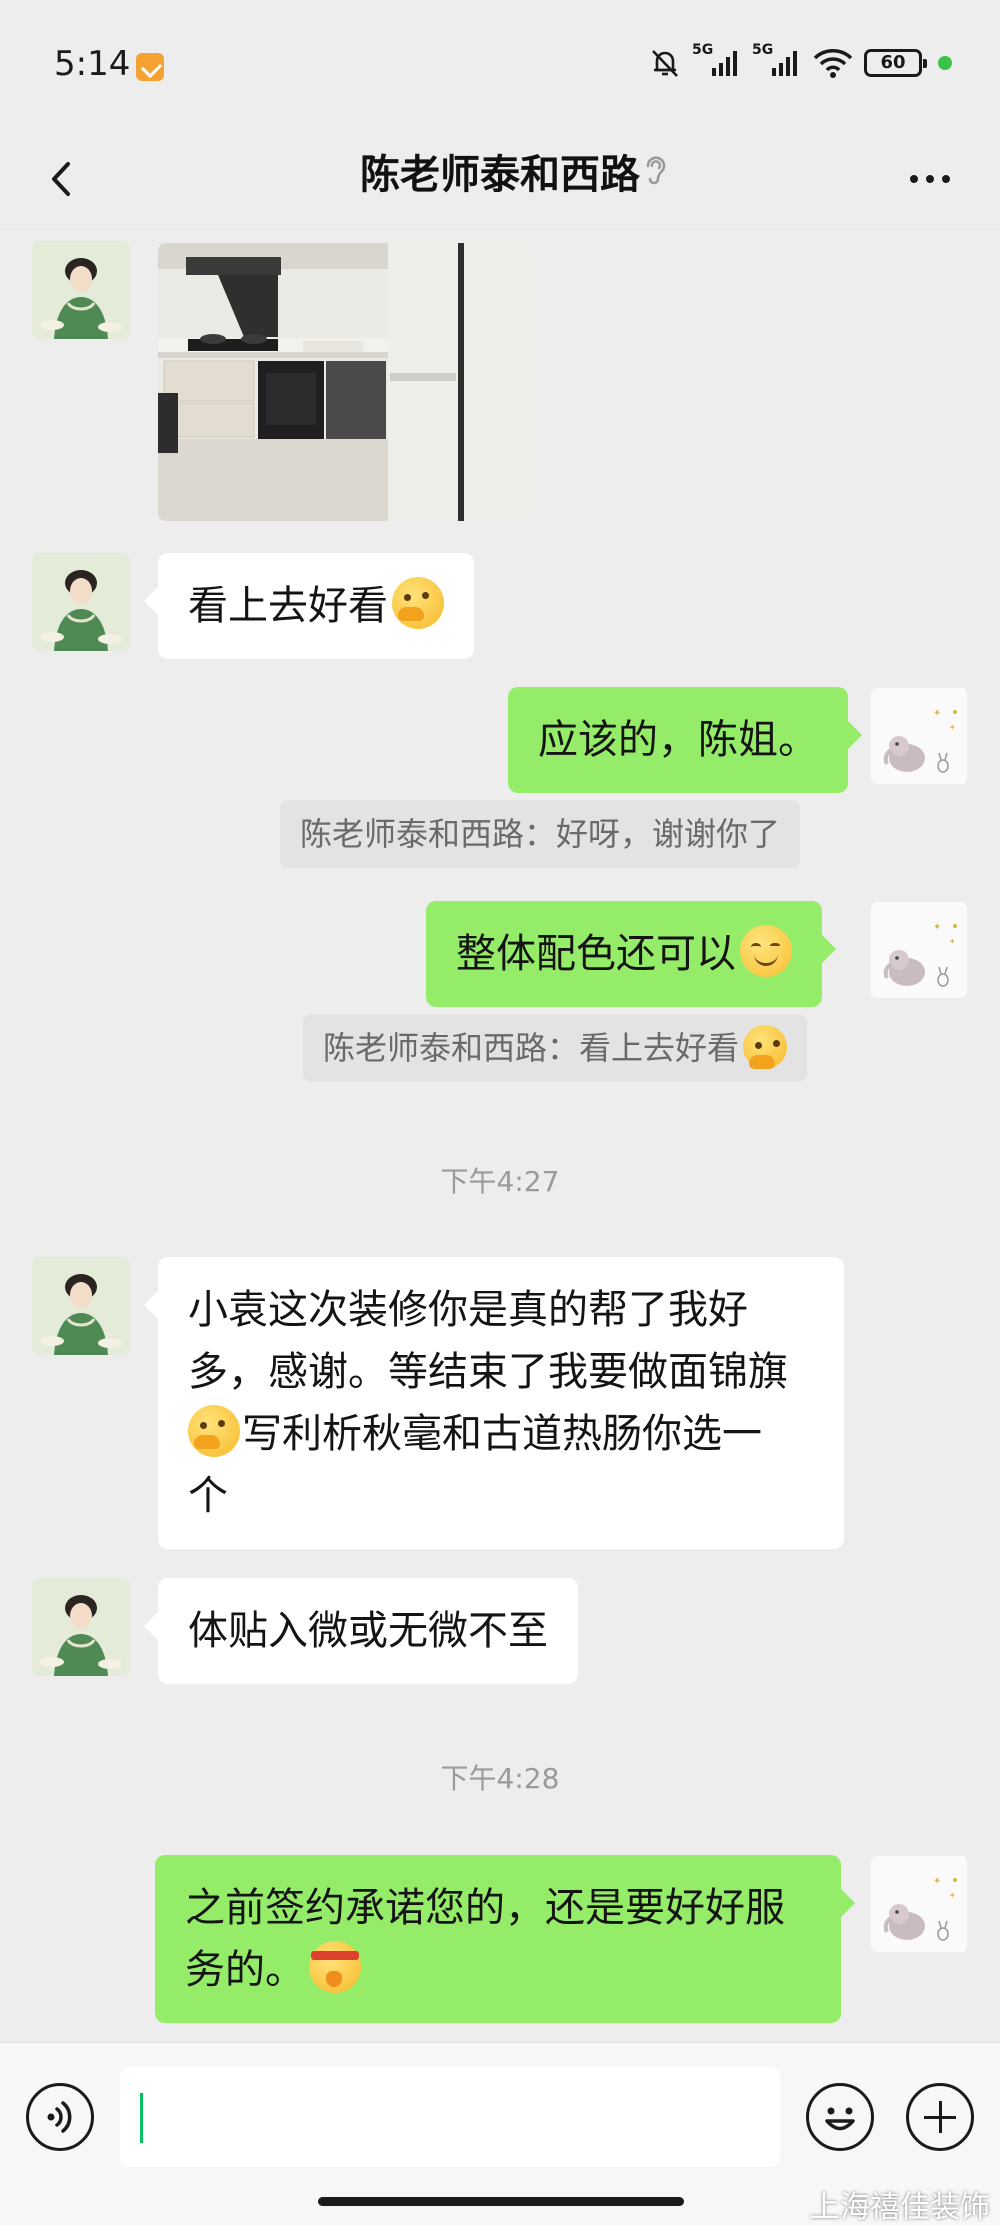  Describe the element at coordinates (150, 67) in the screenshot. I see `notification-app-icon` at that location.